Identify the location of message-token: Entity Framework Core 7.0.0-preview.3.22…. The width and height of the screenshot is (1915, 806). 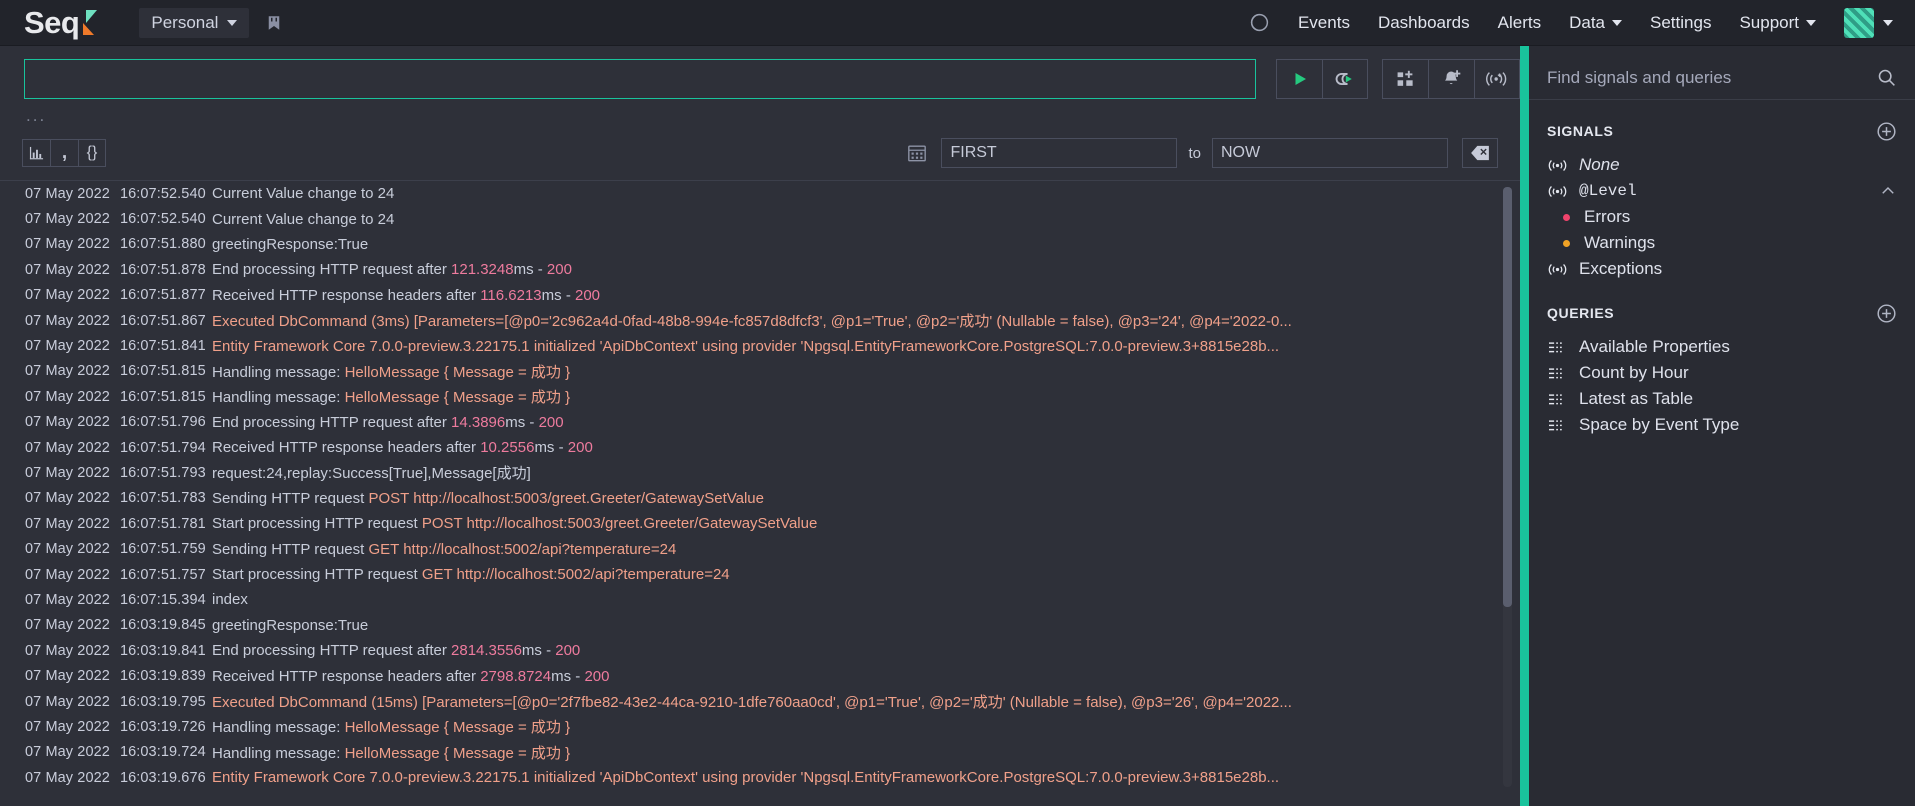
(746, 778).